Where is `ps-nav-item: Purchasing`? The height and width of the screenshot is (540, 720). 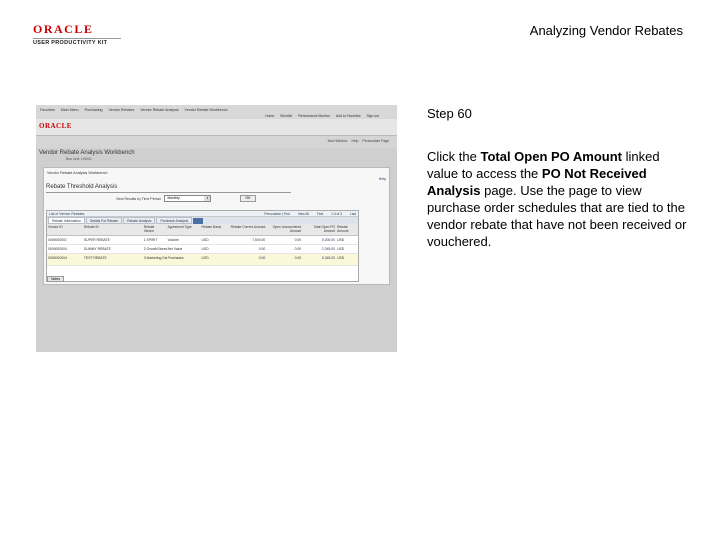 ps-nav-item: Purchasing is located at coordinates (94, 110).